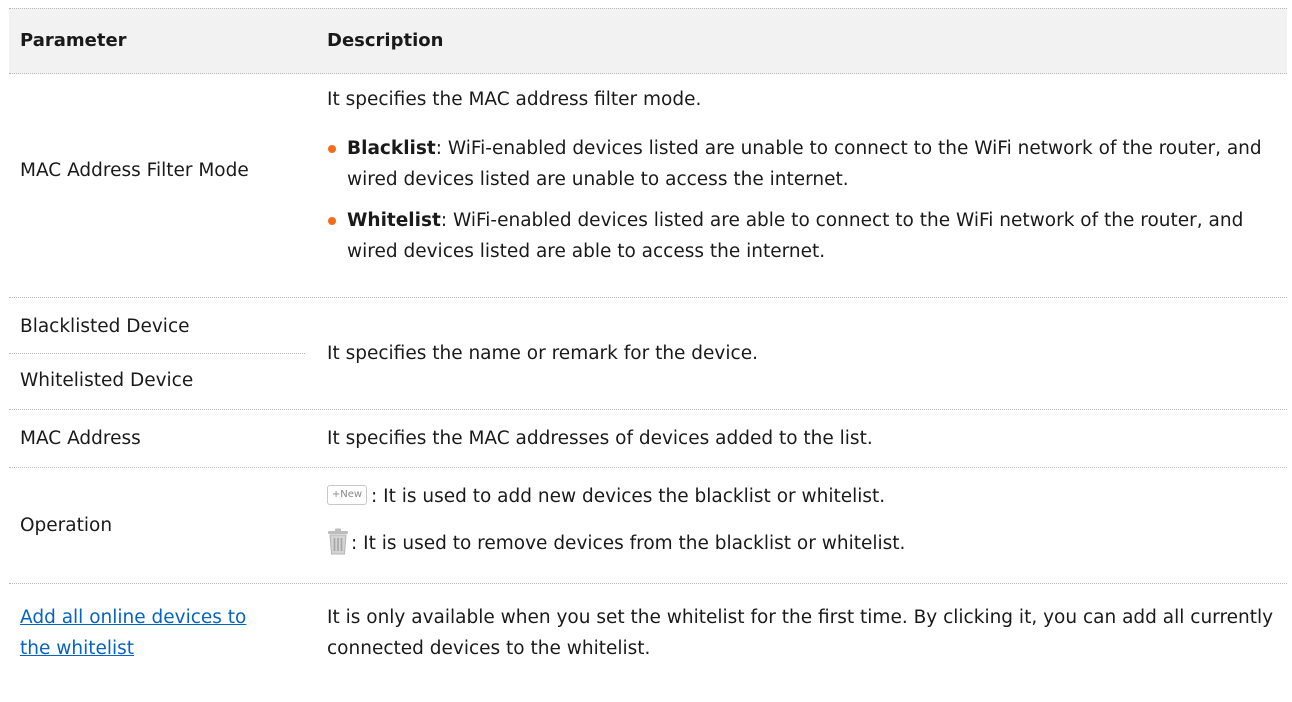 The width and height of the screenshot is (1292, 702). I want to click on param-whitelisted-device: Whitelisted Device, so click(107, 380).